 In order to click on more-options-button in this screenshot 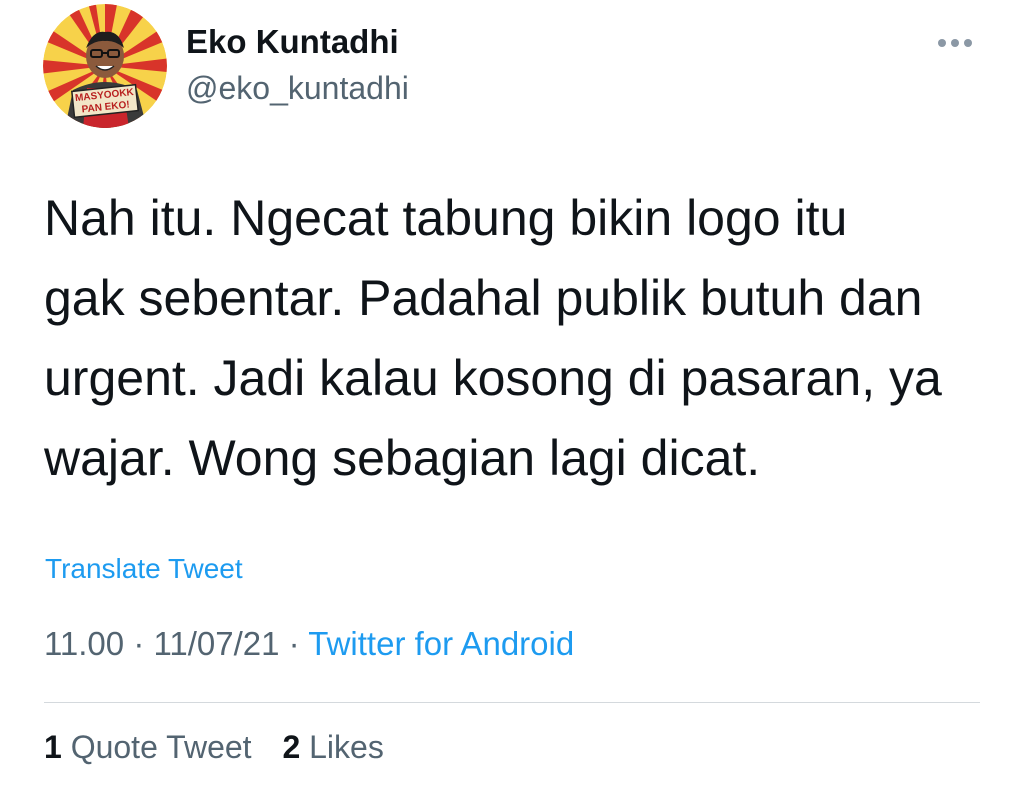, I will do `click(955, 43)`.